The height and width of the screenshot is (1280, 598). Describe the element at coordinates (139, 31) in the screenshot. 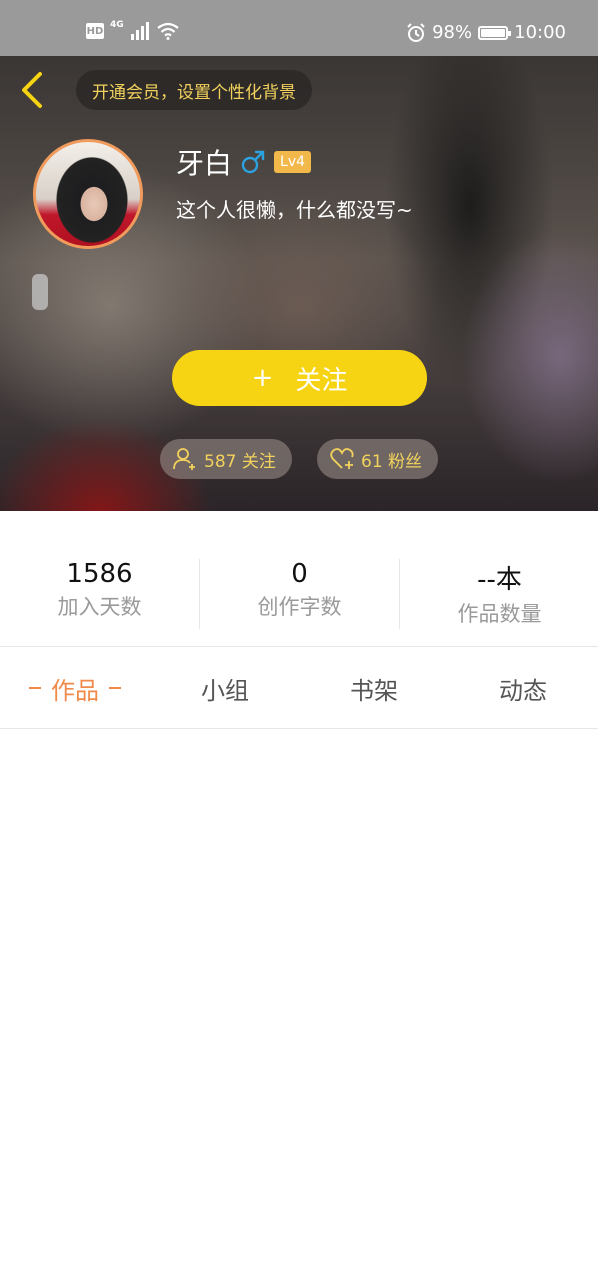

I see `signal-icon` at that location.